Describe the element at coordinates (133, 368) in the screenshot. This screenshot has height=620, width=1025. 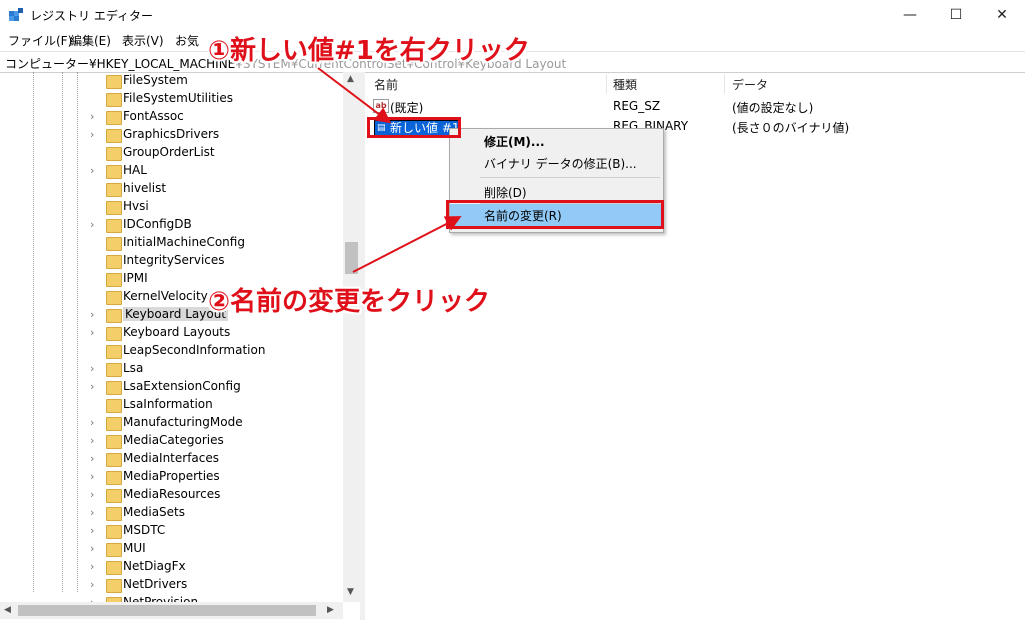
I see `tree-item-label: Lsa` at that location.